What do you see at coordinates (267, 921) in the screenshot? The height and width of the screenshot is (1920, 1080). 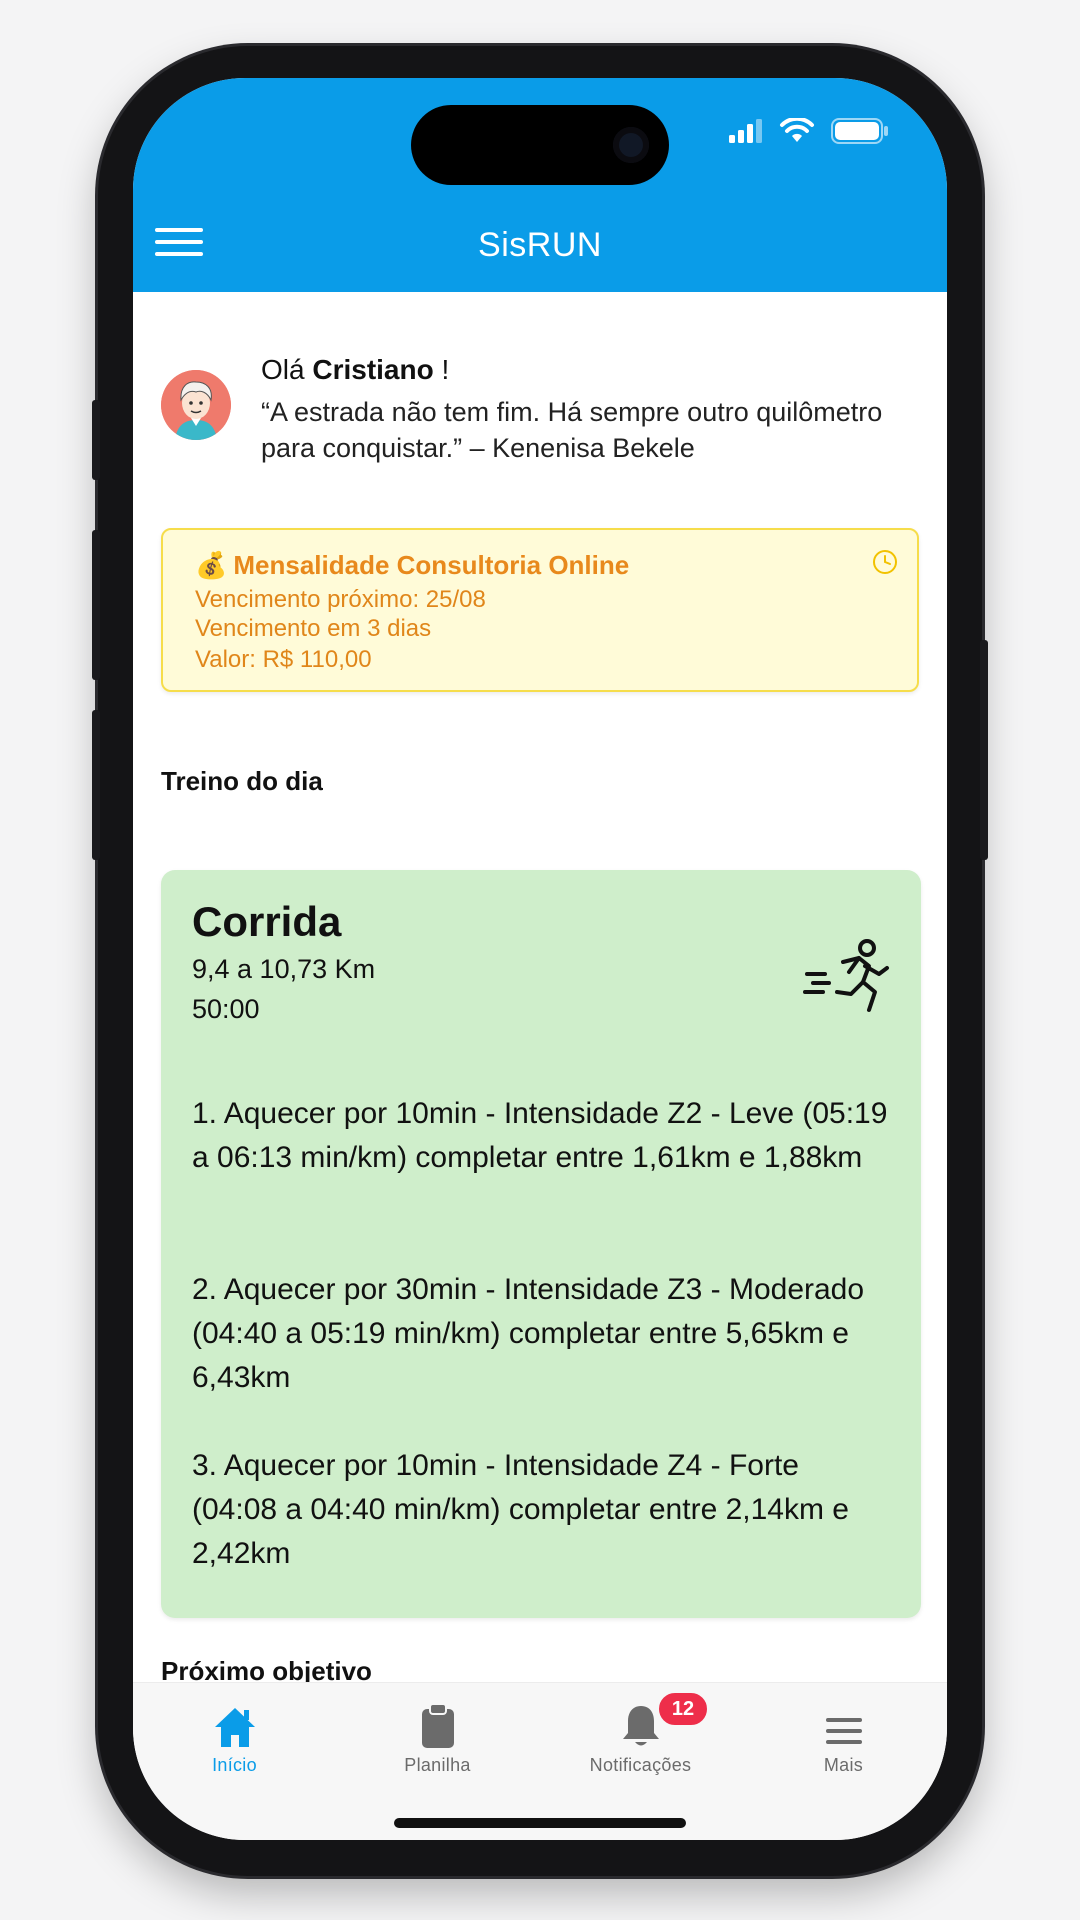 I see `workout-type: Corrida` at bounding box center [267, 921].